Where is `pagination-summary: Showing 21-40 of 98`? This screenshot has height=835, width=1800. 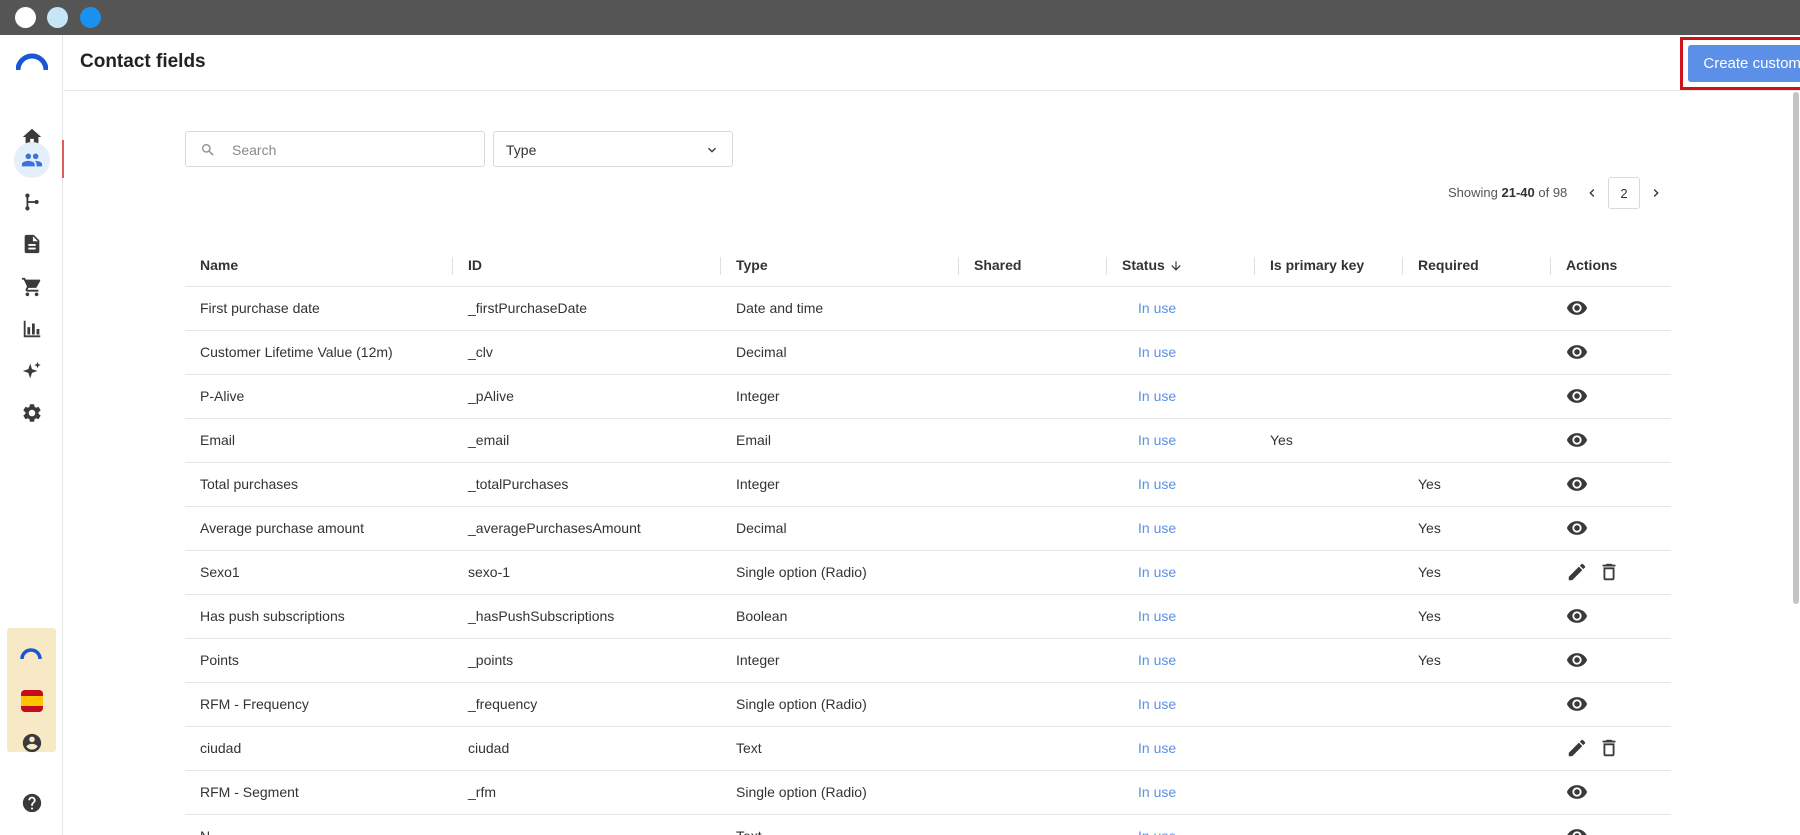 pagination-summary: Showing 21-40 of 98 is located at coordinates (1507, 192).